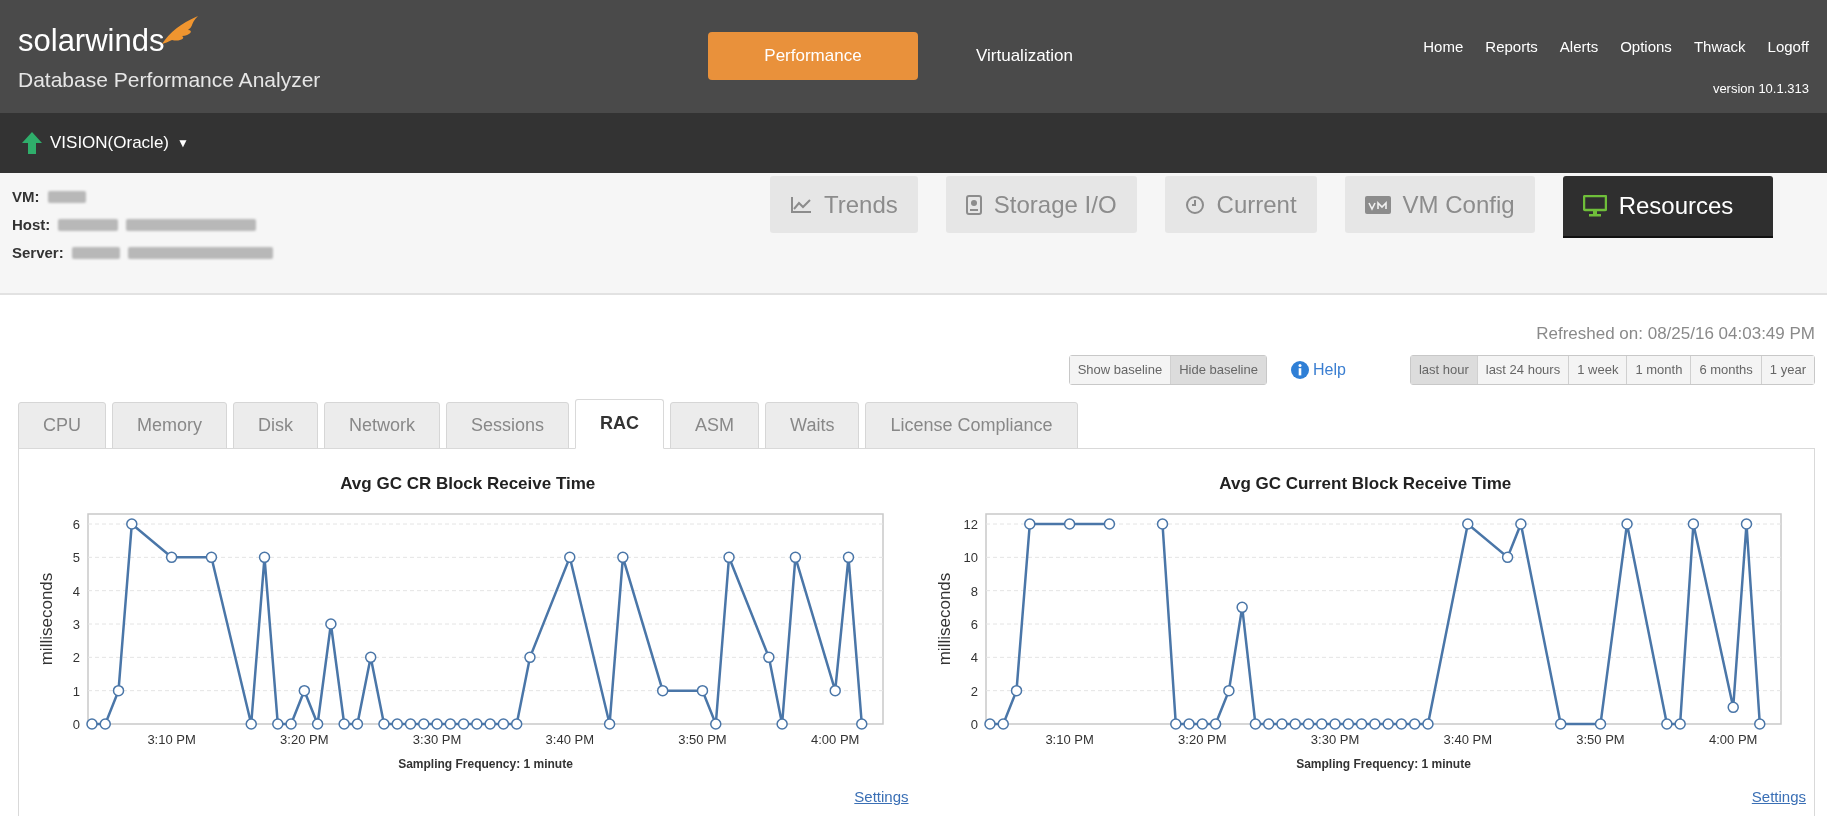  Describe the element at coordinates (26, 196) in the screenshot. I see `field-label: VM:` at that location.